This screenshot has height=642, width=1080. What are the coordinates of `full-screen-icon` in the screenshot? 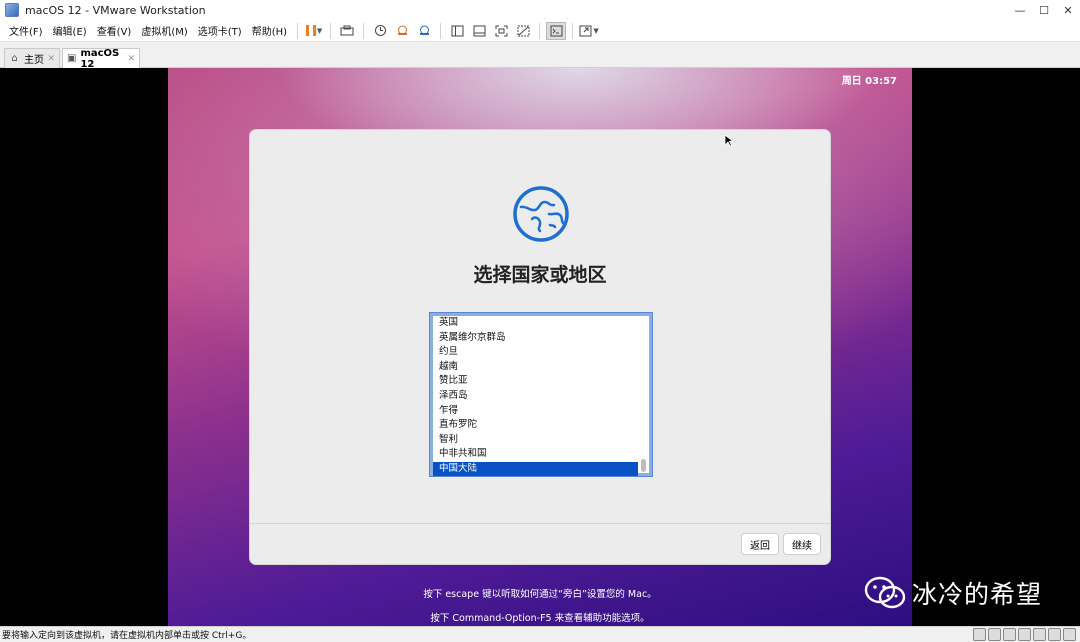 It's located at (501, 30).